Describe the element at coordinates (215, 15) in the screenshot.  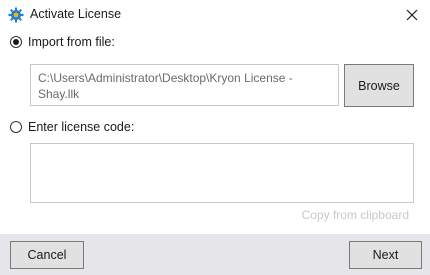
I see `title-bar: Activate License` at that location.